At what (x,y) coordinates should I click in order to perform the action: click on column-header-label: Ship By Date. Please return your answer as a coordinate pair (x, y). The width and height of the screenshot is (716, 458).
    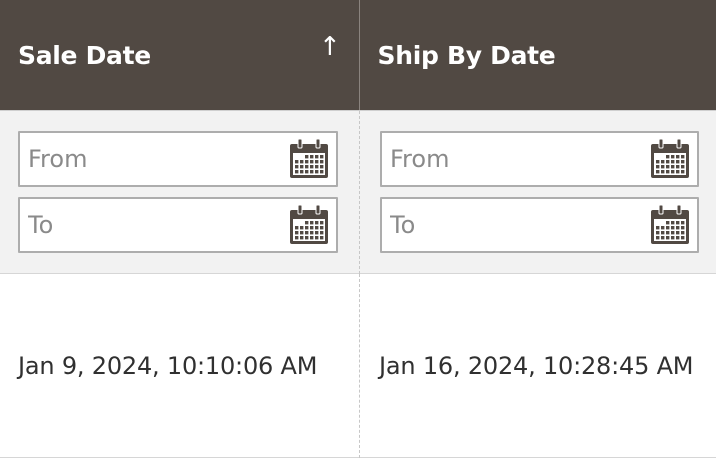
    Looking at the image, I should click on (466, 55).